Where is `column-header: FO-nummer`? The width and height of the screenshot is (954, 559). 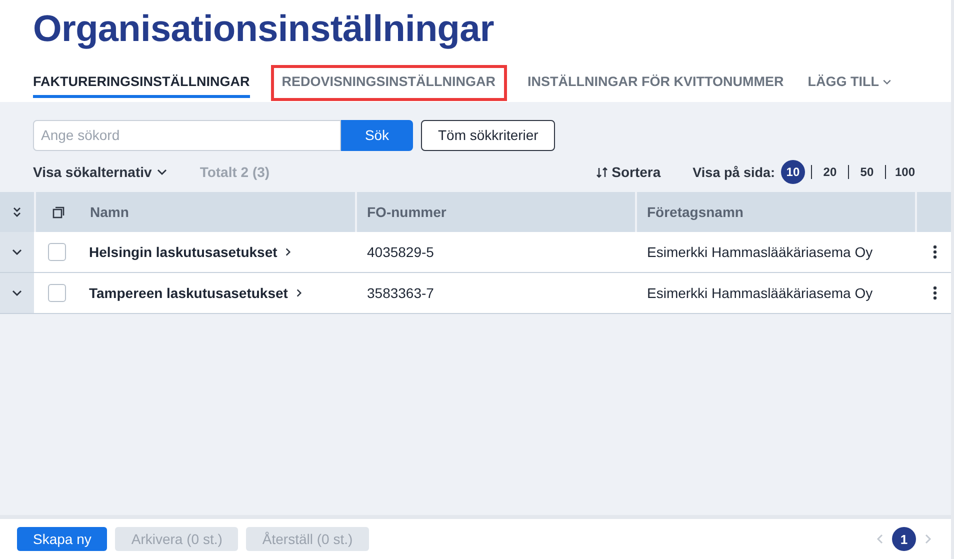
column-header: FO-nummer is located at coordinates (495, 212).